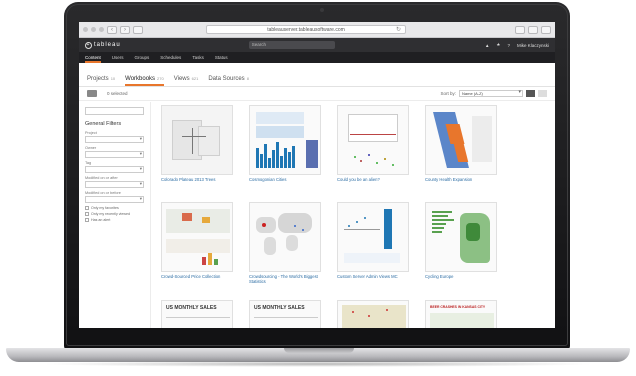 The image size is (636, 376). I want to click on search-input: Search, so click(291, 45).